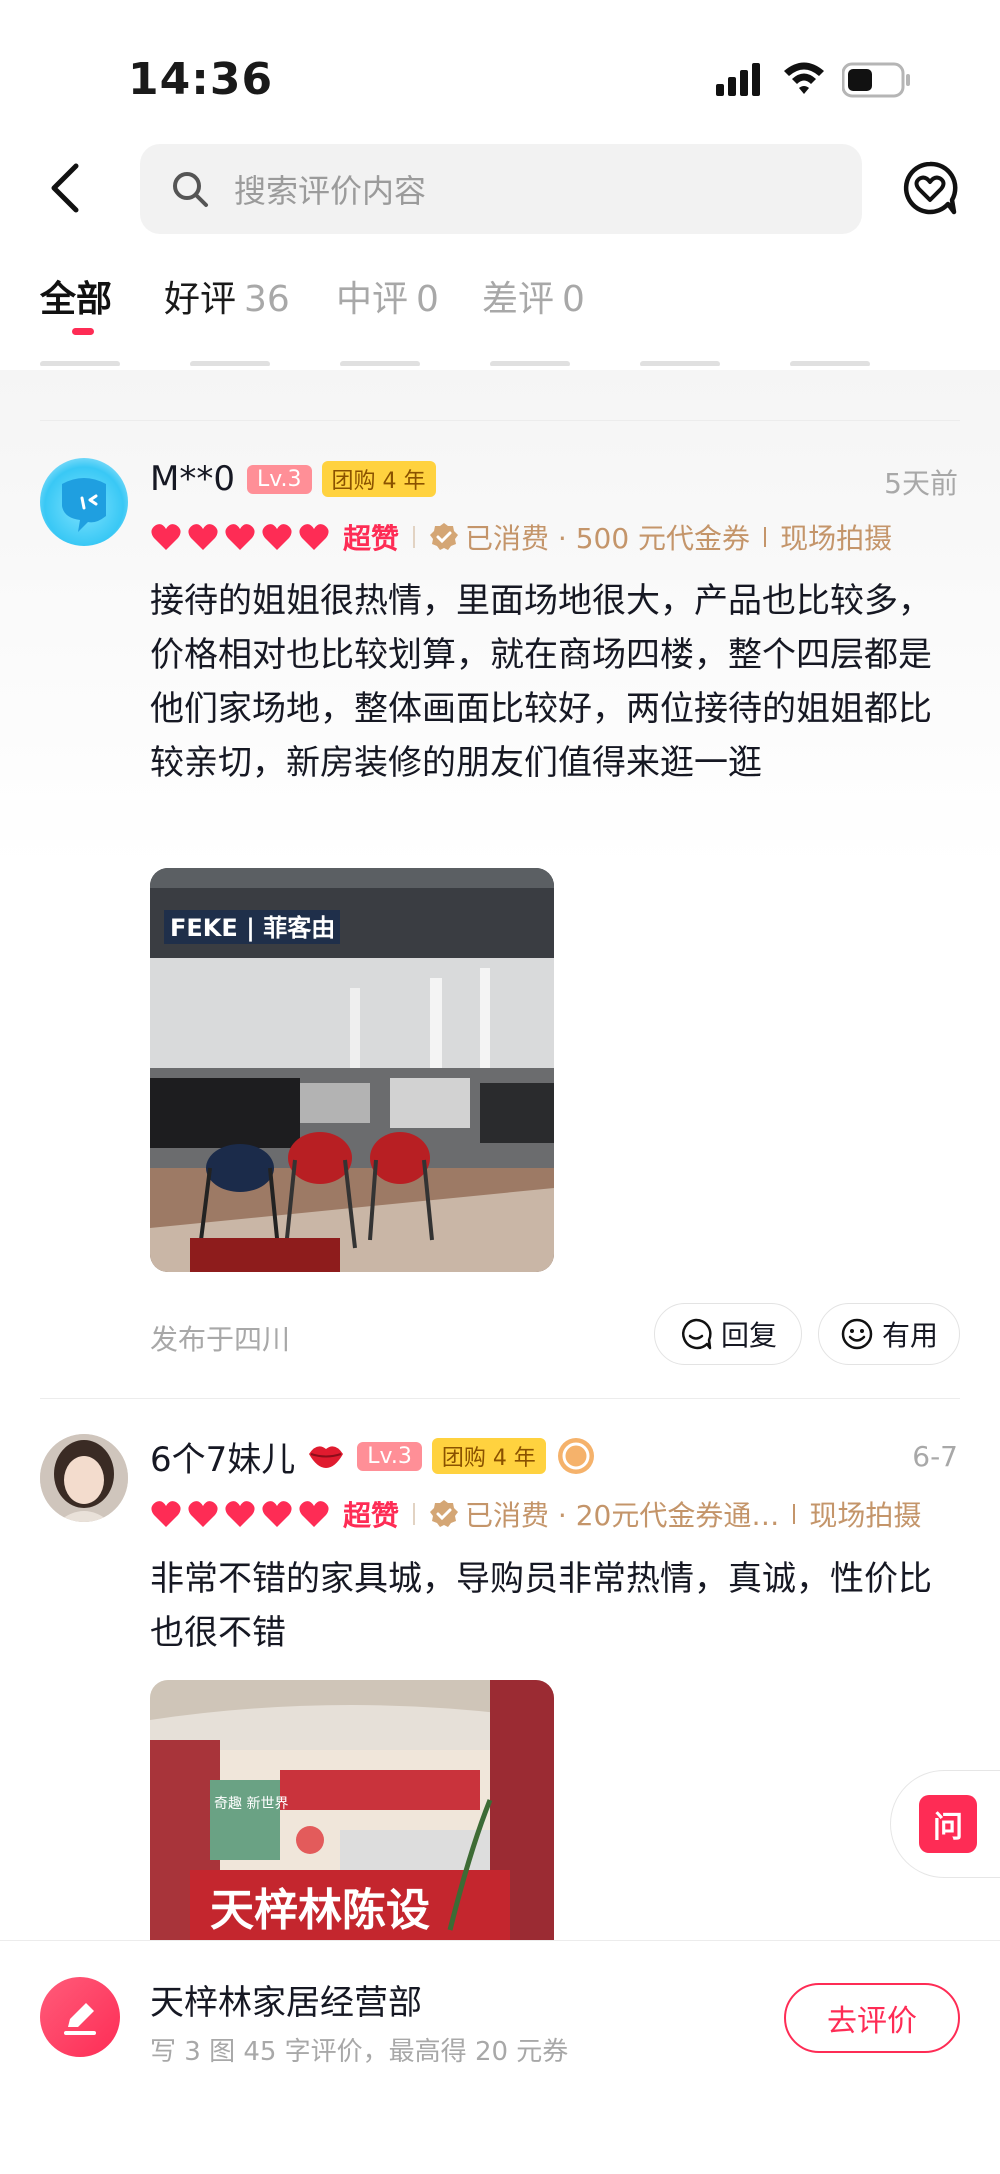 This screenshot has height=2174, width=1000. Describe the element at coordinates (501, 189) in the screenshot. I see `search-input: 搜索评价内容` at that location.